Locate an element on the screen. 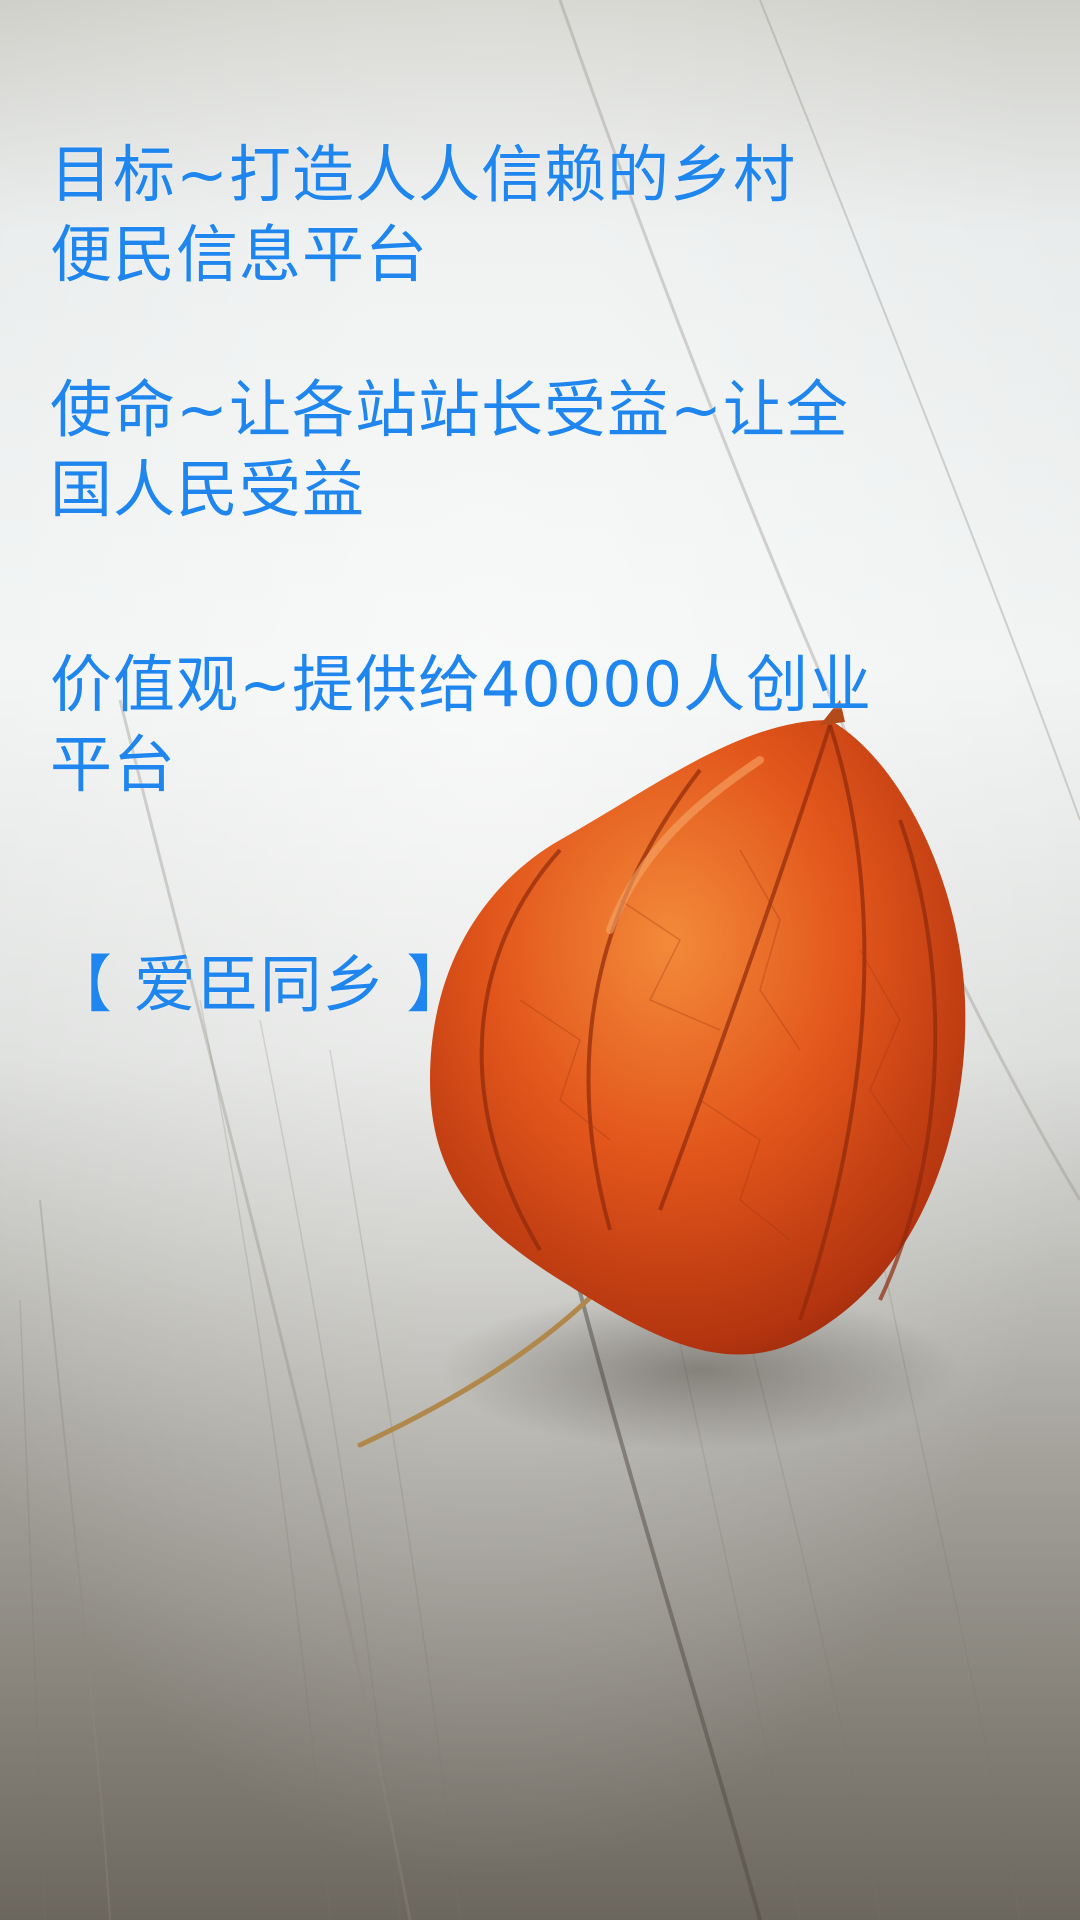  mission-paragraph: 使命~让各站站长受益~让全 国人民受益 is located at coordinates (449, 450).